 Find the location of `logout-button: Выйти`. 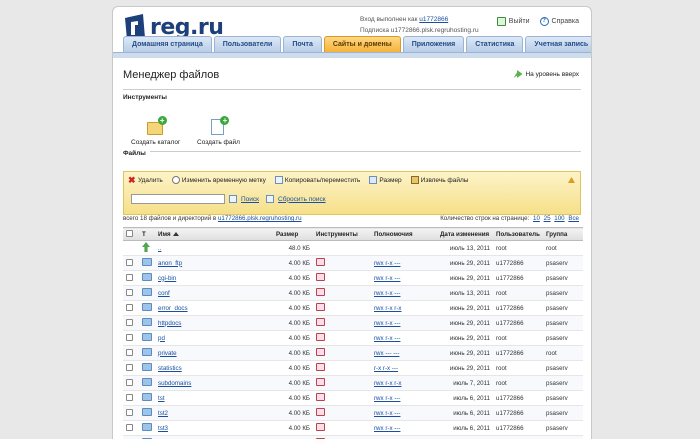

logout-button: Выйти is located at coordinates (513, 21).